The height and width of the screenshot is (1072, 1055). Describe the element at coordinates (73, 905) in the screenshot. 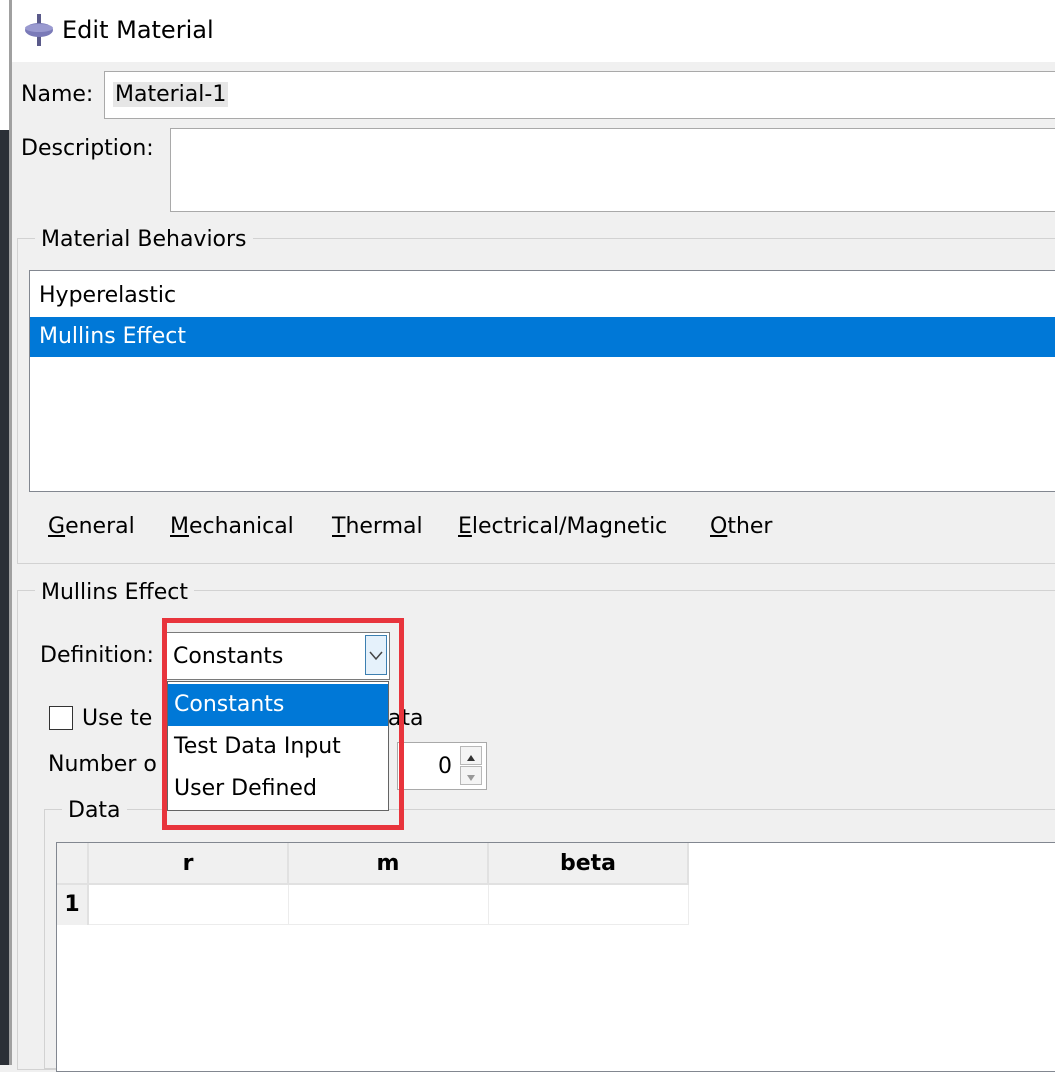

I see `row-header-1: 1` at that location.